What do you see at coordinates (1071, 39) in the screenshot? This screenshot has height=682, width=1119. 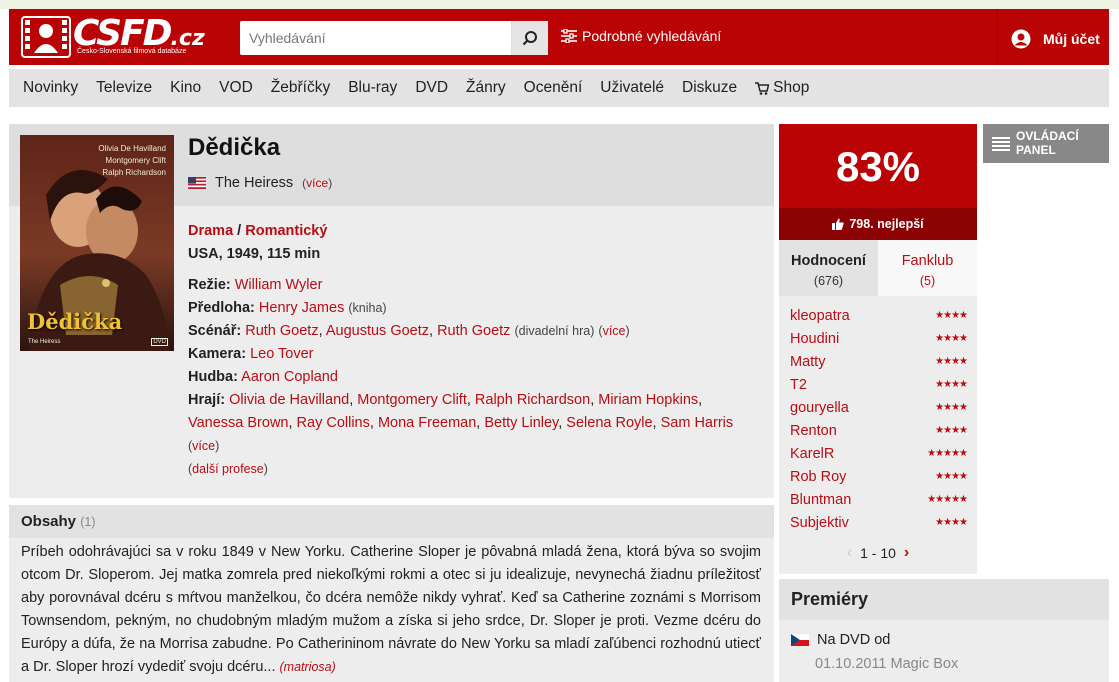 I see `account-label: Můj účet` at bounding box center [1071, 39].